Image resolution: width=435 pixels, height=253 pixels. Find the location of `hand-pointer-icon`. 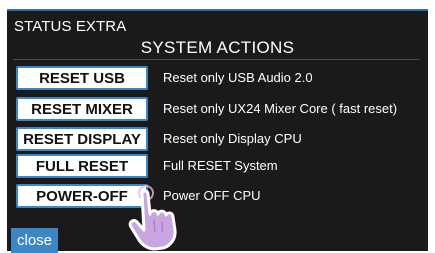

hand-pointer-icon is located at coordinates (152, 218).